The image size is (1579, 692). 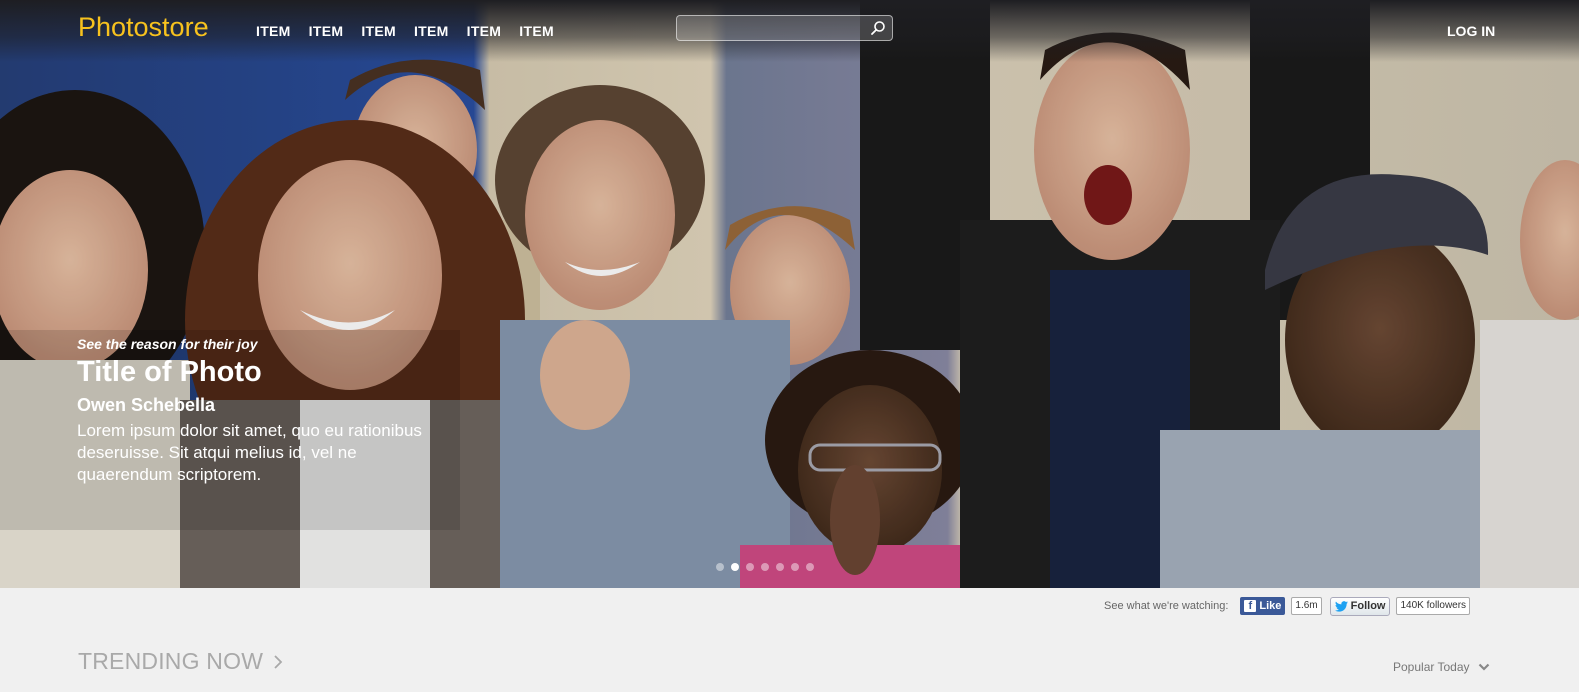 I want to click on photographer-name: Owen Schebella, so click(x=257, y=405).